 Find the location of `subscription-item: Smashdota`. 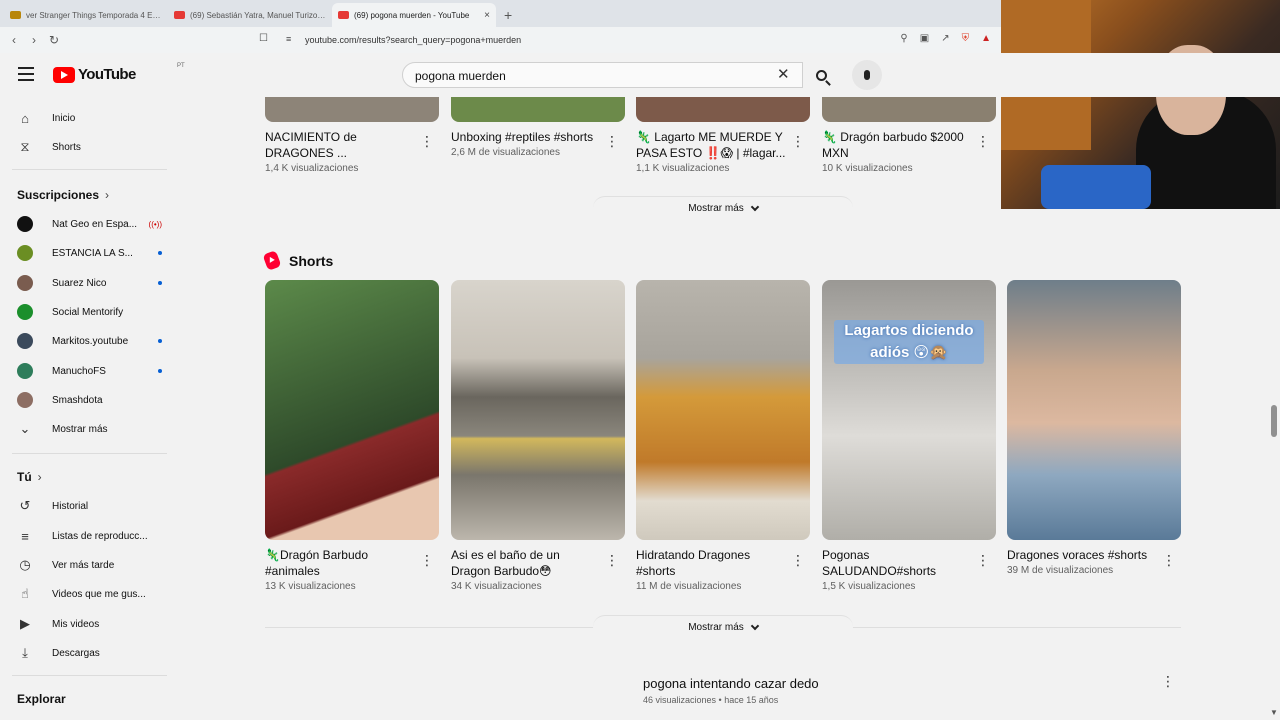

subscription-item: Smashdota is located at coordinates (89, 400).